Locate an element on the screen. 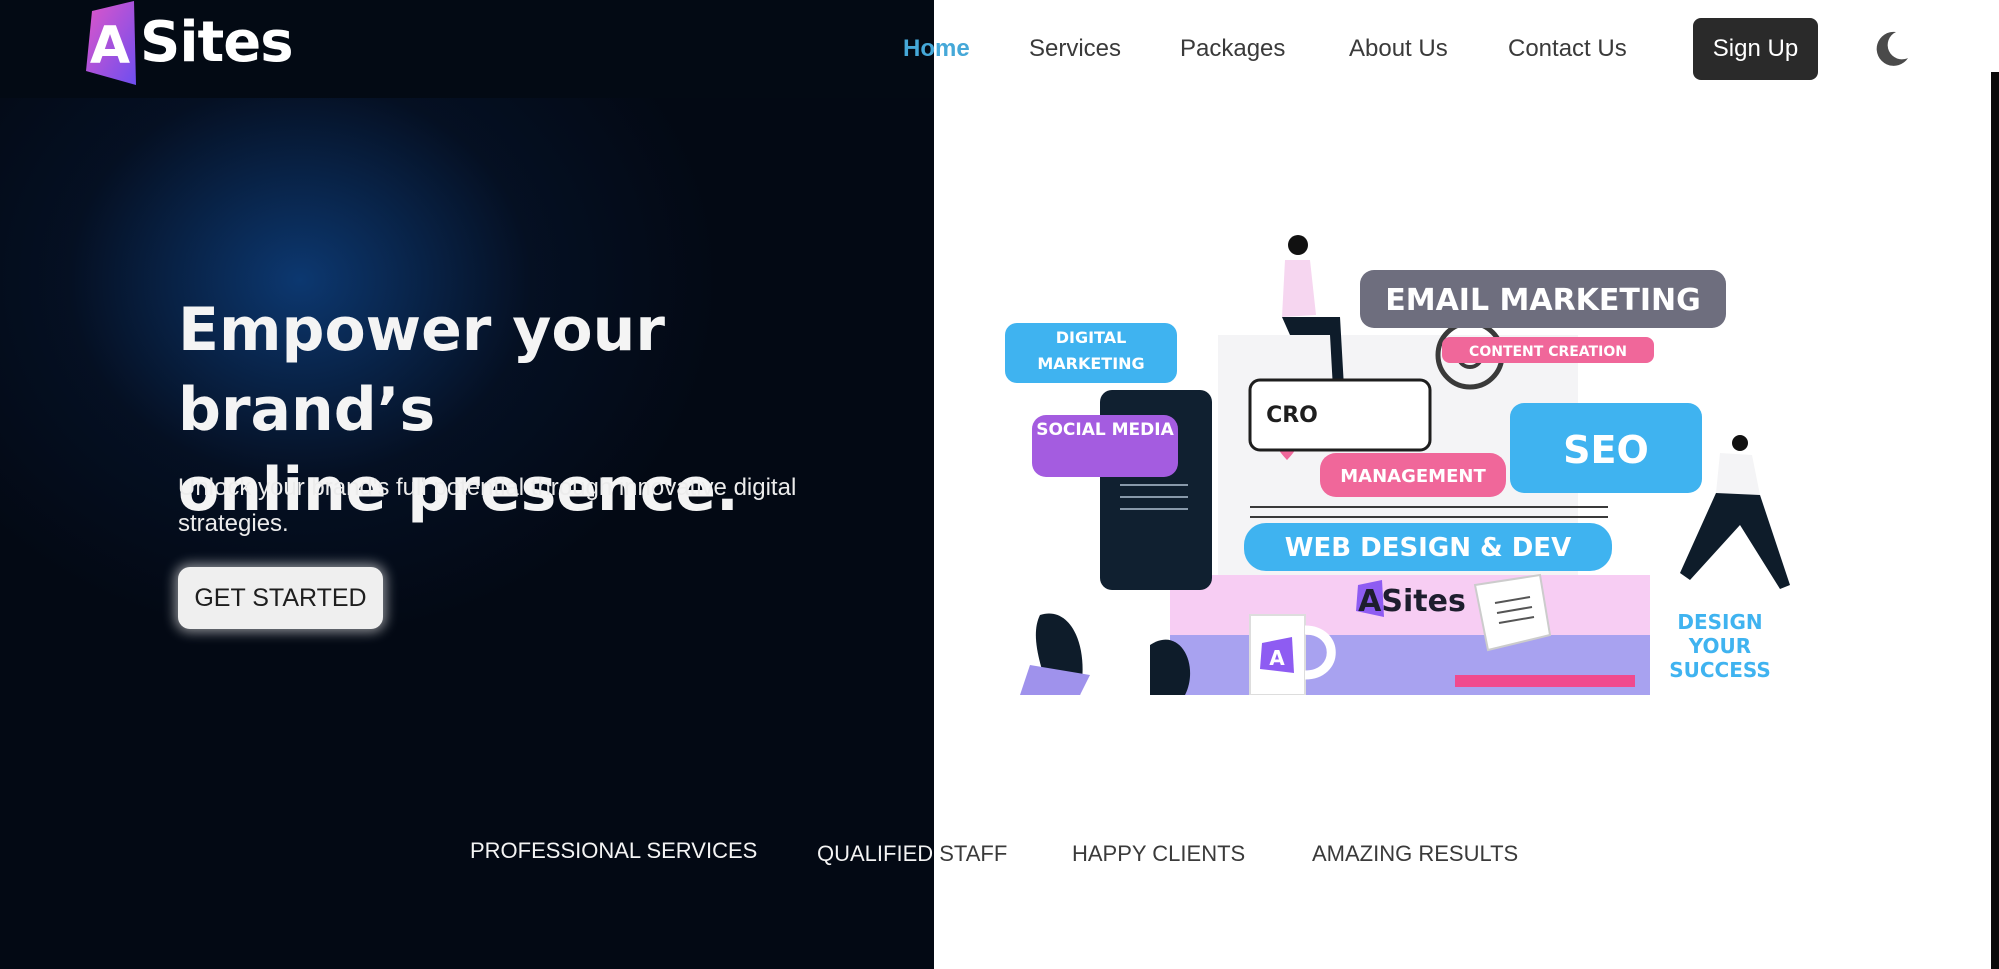 This screenshot has height=969, width=1999. stat-qualified-staff: QUALIFIED STAFF is located at coordinates (912, 854).